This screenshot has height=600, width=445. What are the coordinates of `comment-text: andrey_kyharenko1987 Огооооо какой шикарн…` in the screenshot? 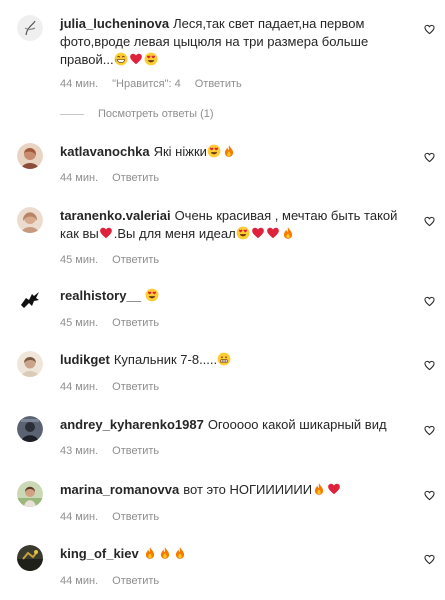 It's located at (232, 425).